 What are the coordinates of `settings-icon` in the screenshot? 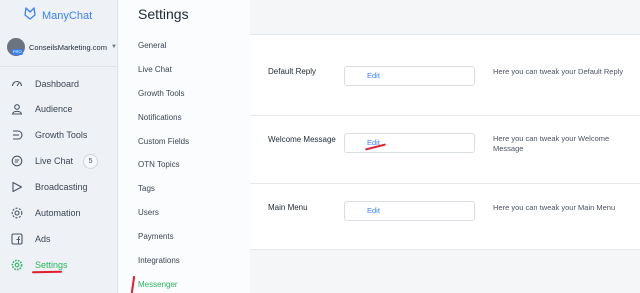 It's located at (17, 265).